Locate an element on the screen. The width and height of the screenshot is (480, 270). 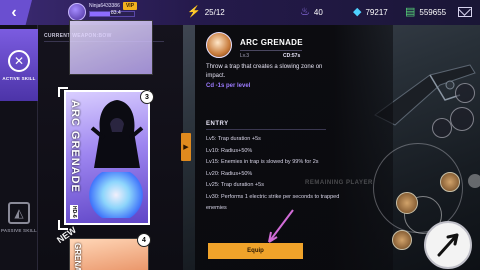
mail-icon is located at coordinates (465, 12).